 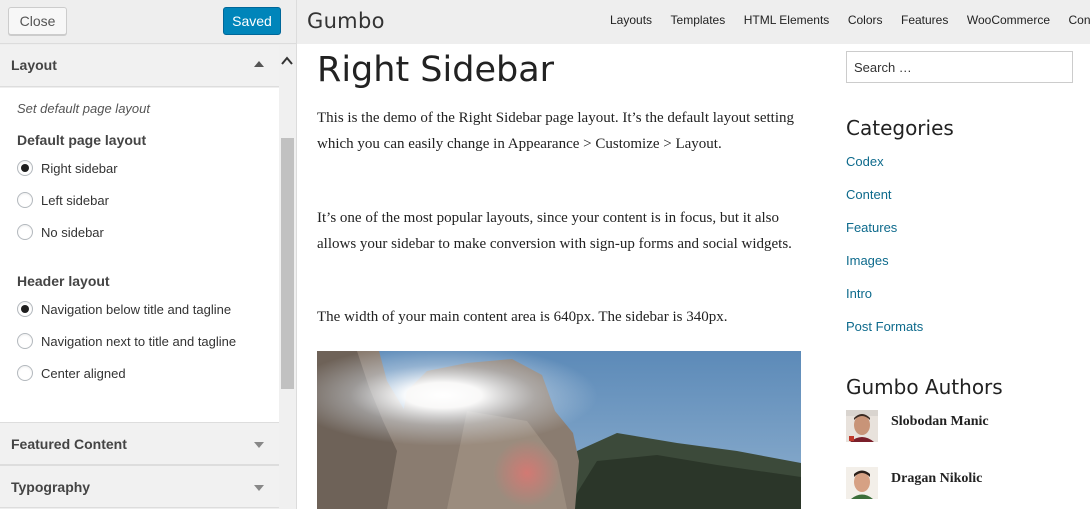 What do you see at coordinates (69, 444) in the screenshot?
I see `section-title: Featured Content` at bounding box center [69, 444].